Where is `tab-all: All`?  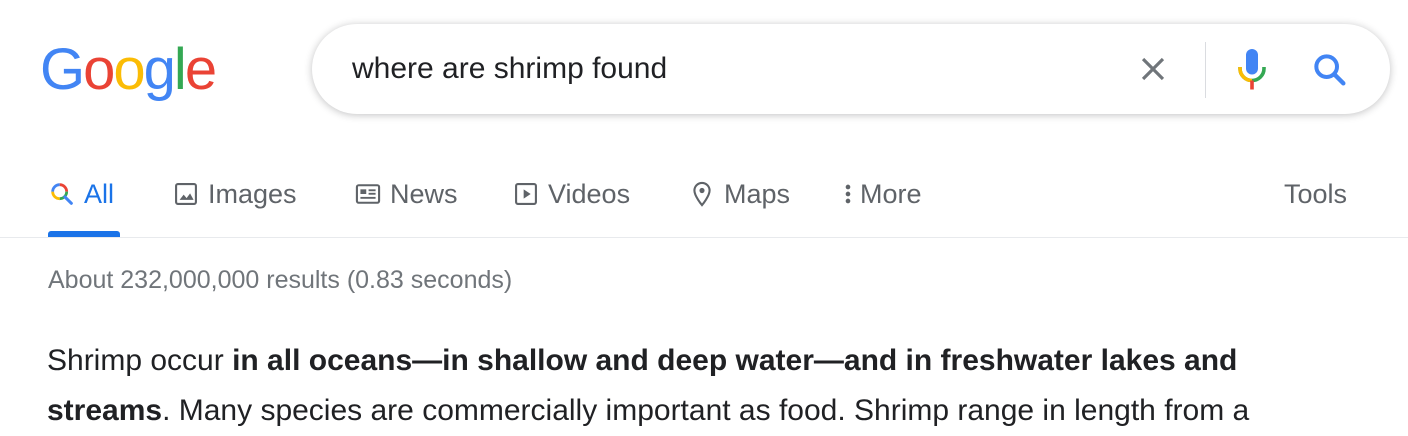
tab-all: All is located at coordinates (81, 194).